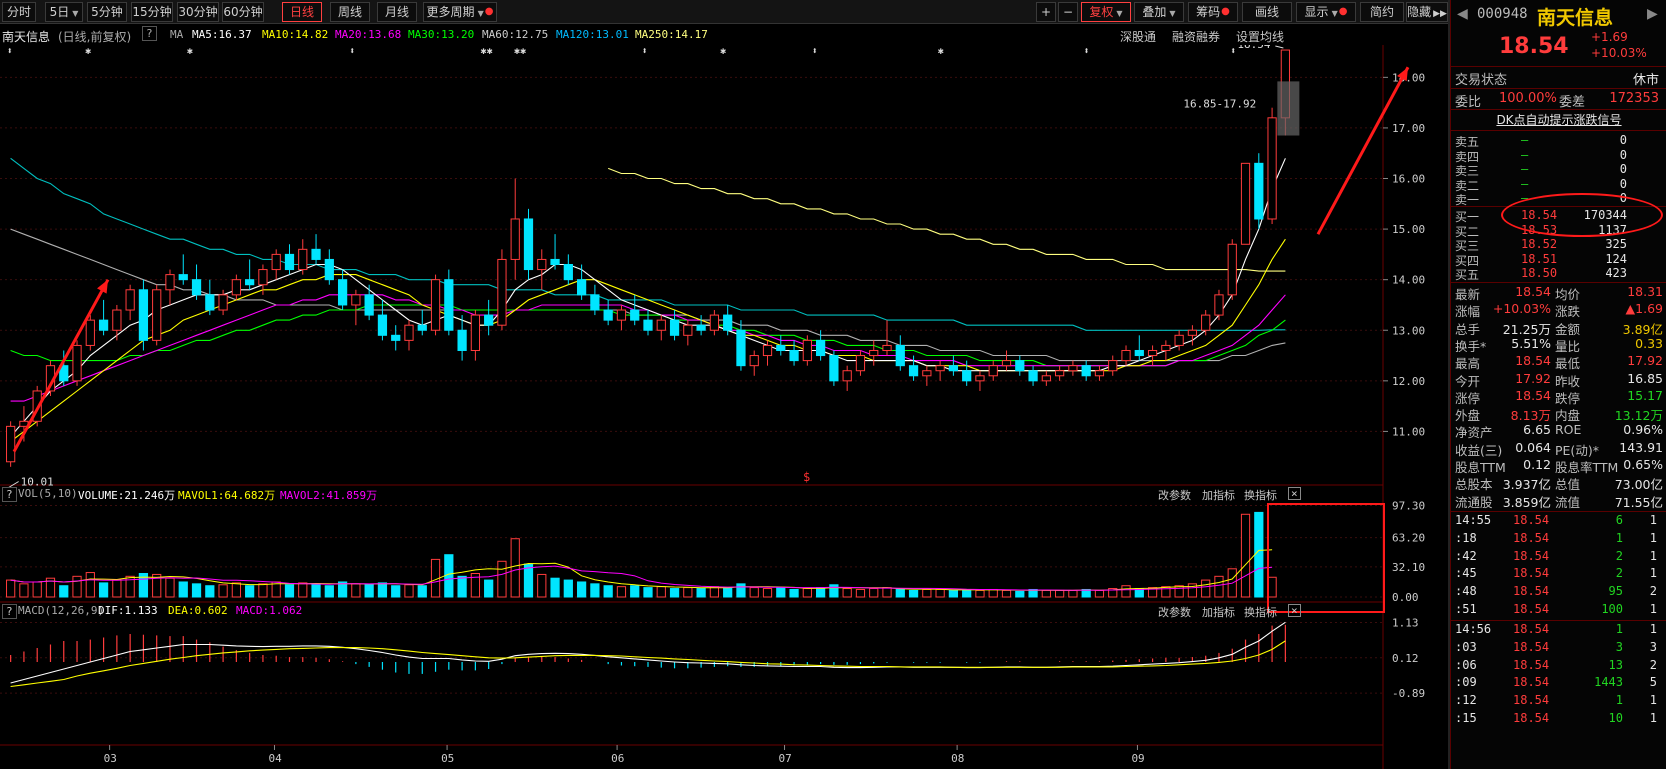 The height and width of the screenshot is (769, 1666). Describe the element at coordinates (19, 12) in the screenshot. I see `period-intraday: 分时` at that location.